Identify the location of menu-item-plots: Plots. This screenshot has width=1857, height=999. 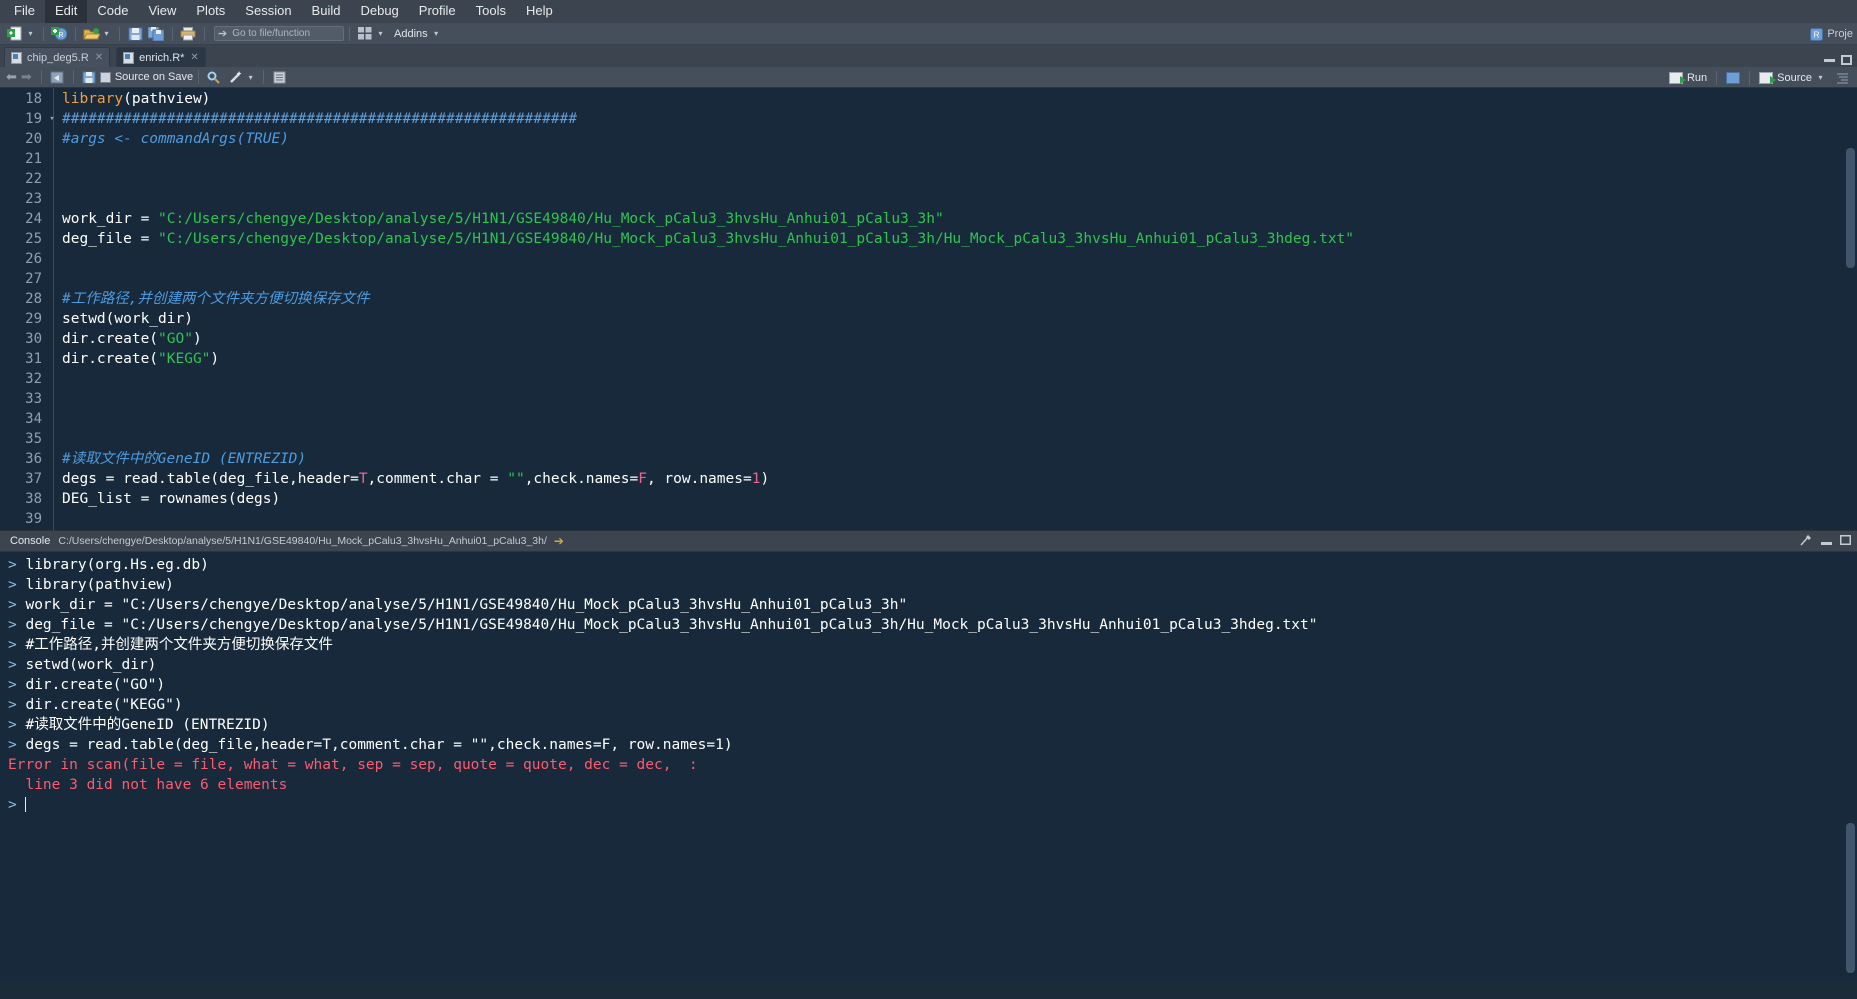
(210, 11).